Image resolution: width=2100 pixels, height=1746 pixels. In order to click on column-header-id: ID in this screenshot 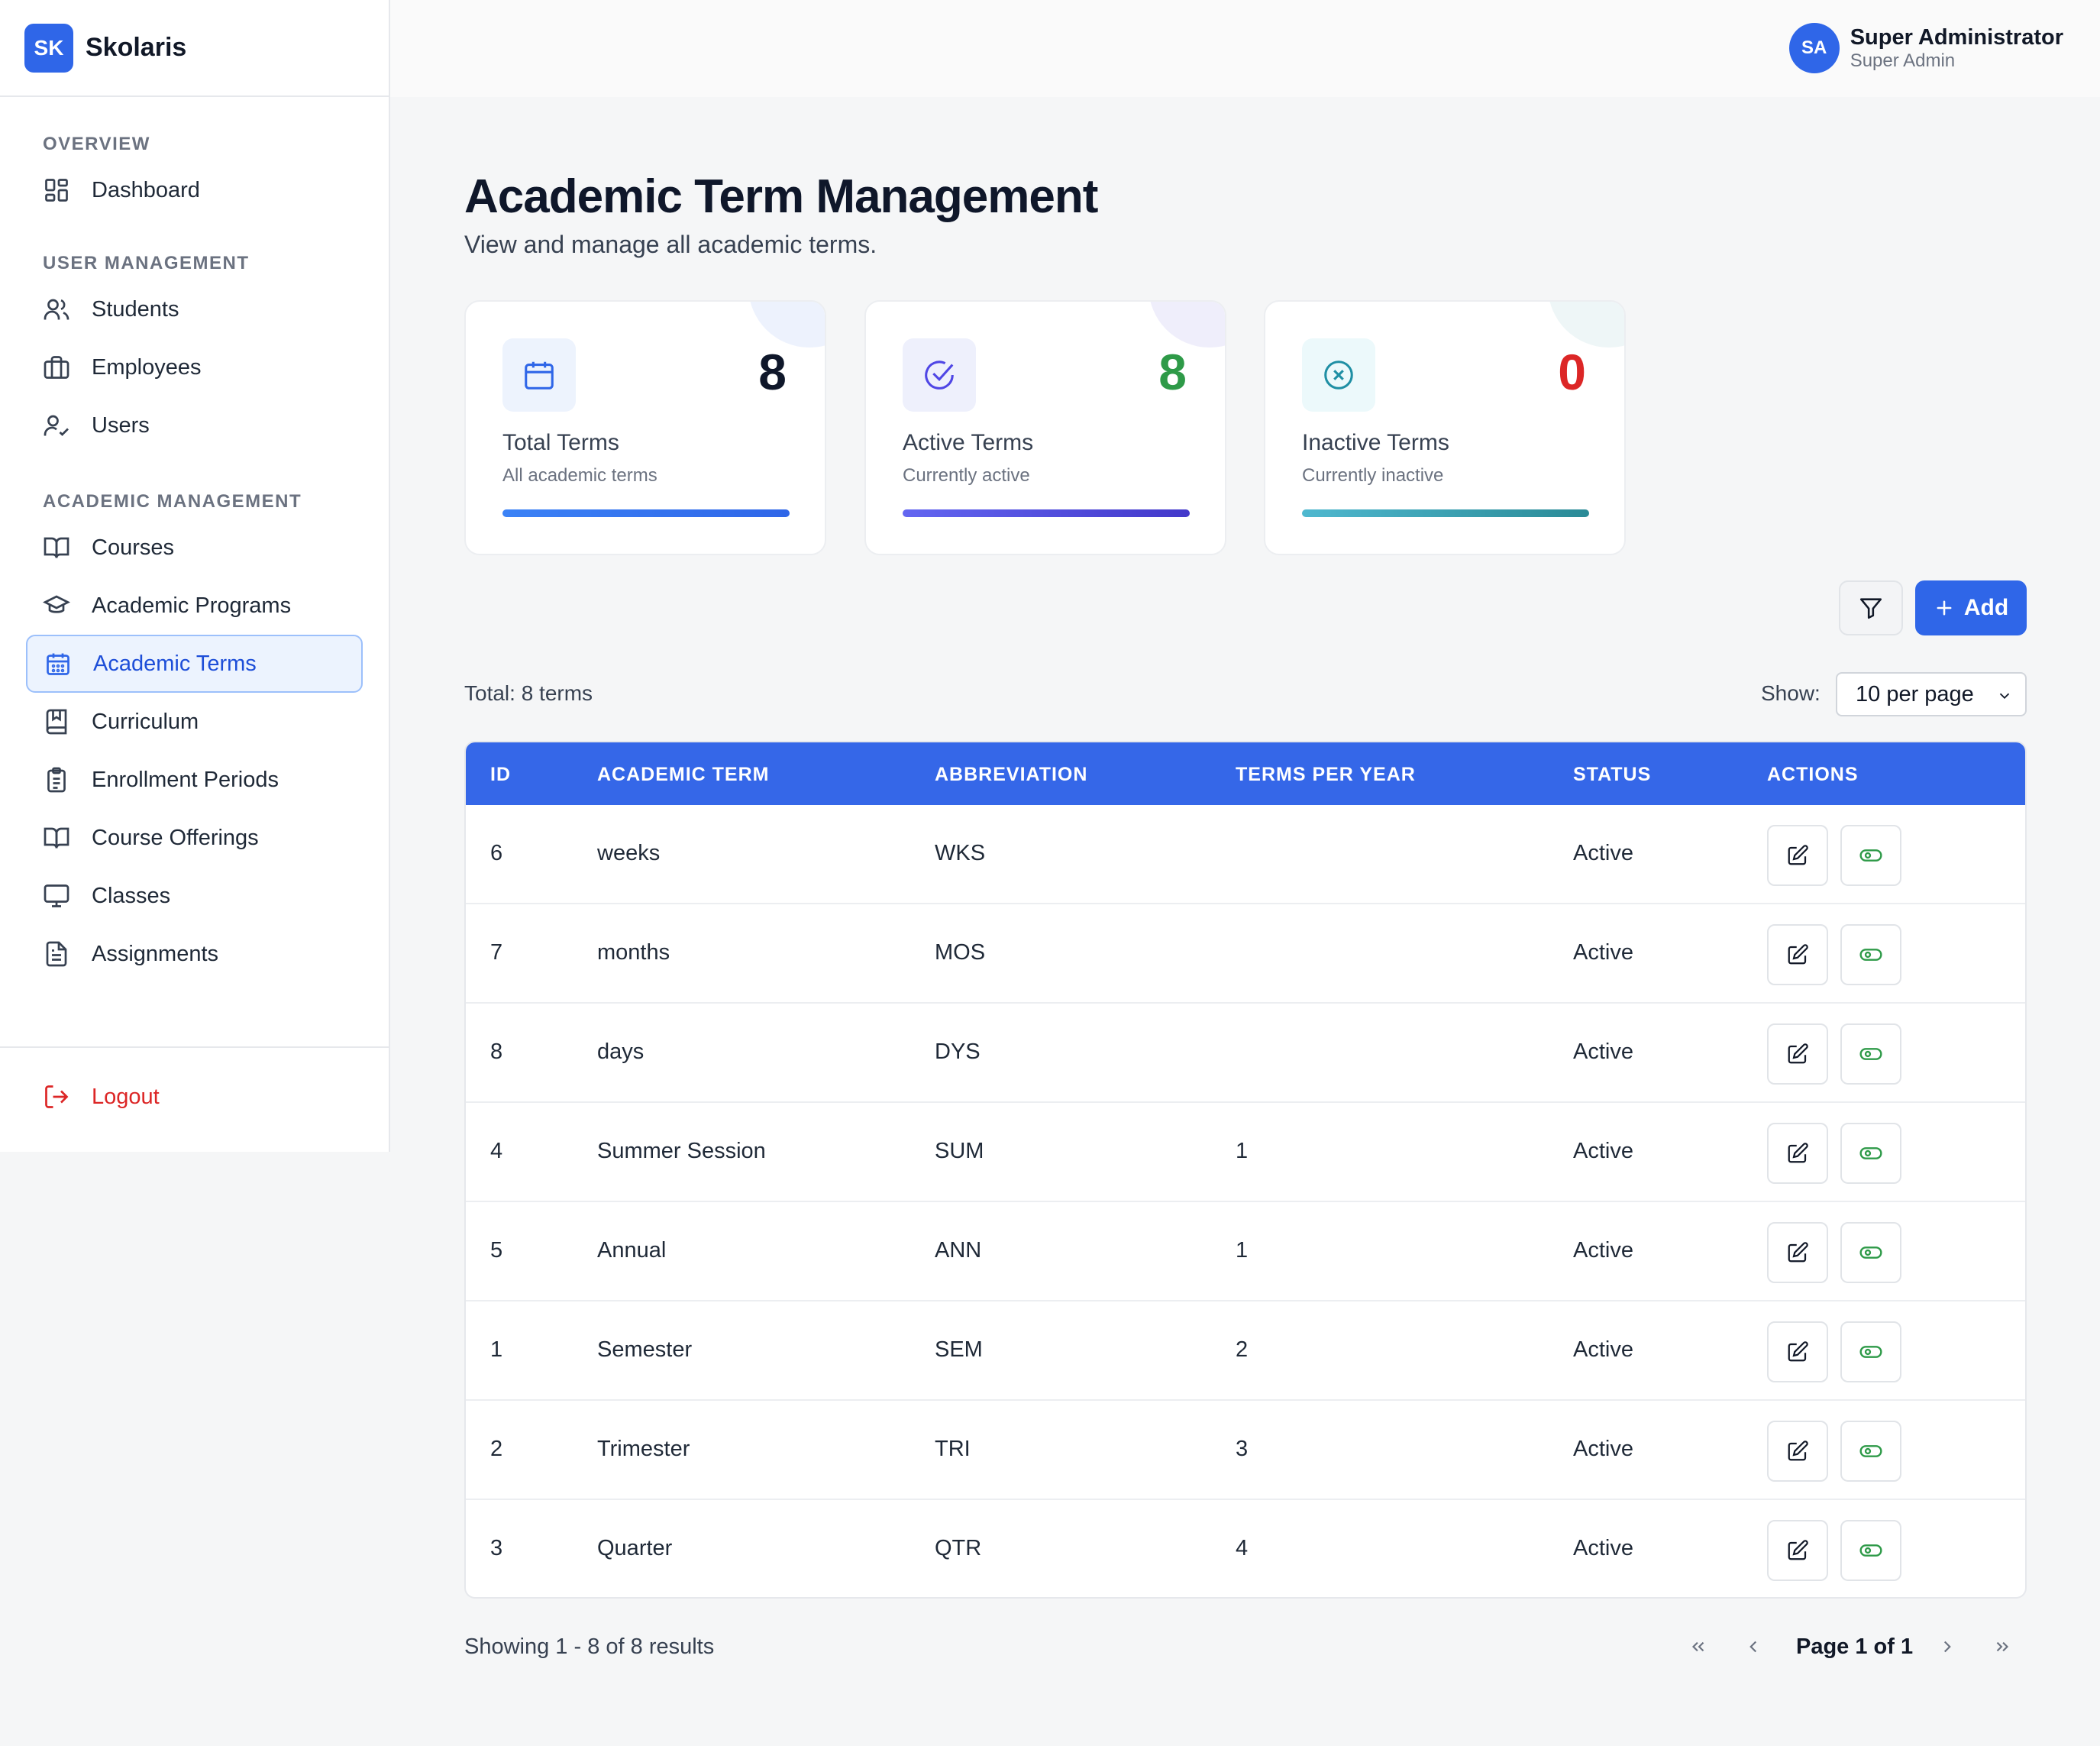, I will do `click(500, 775)`.